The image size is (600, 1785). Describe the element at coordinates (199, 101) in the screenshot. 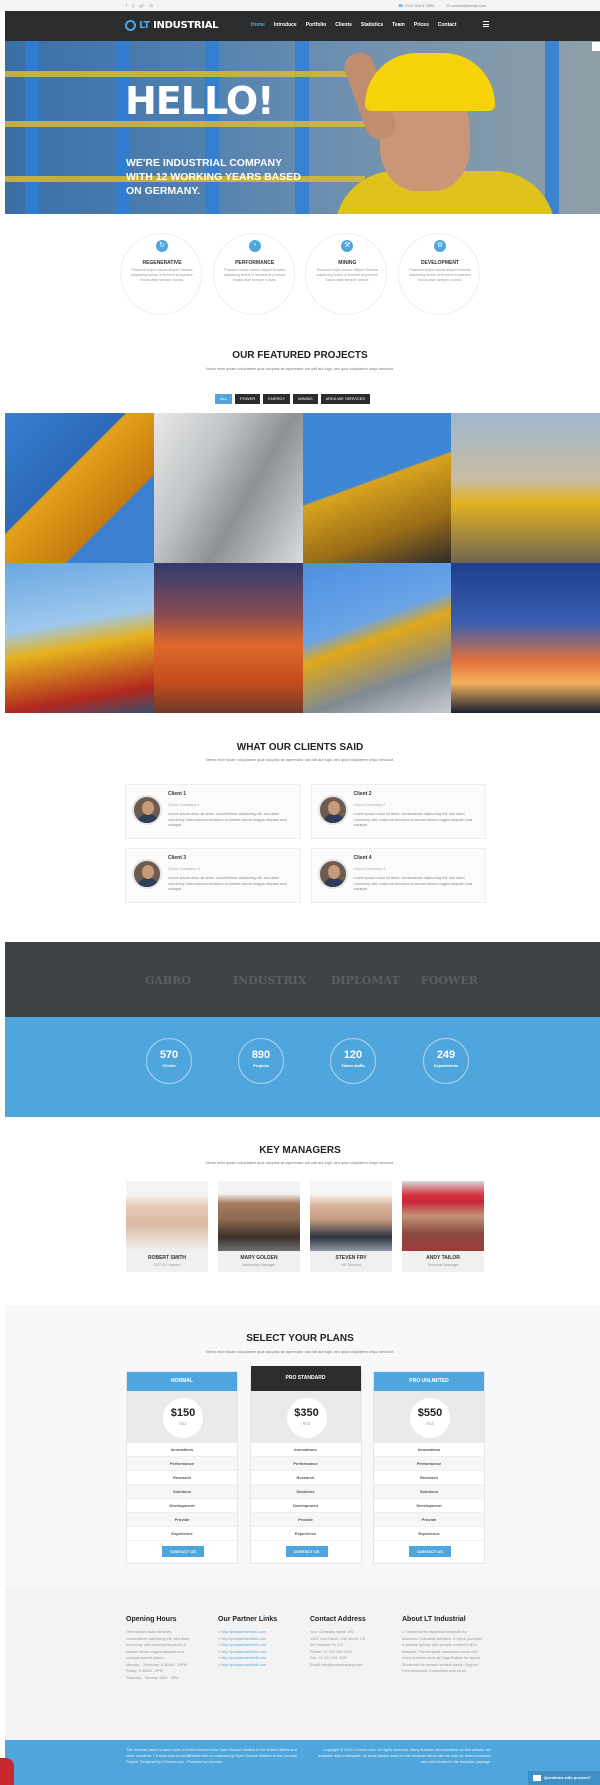

I see `hero-title: HELLO!` at that location.